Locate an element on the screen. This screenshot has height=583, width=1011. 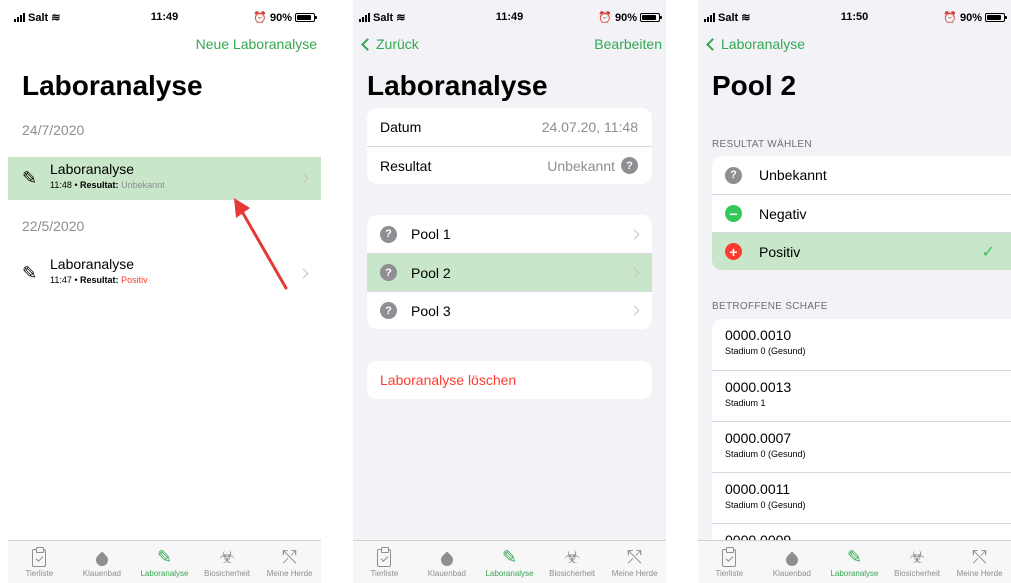
back-button: Zurück is located at coordinates (389, 44).